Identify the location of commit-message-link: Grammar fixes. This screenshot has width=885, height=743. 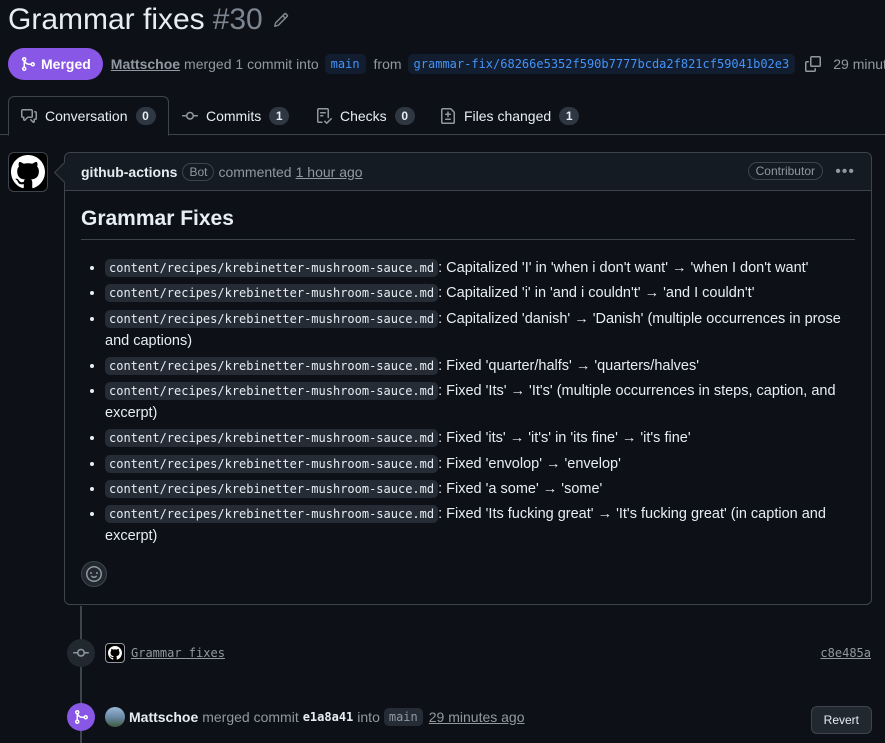
(178, 653).